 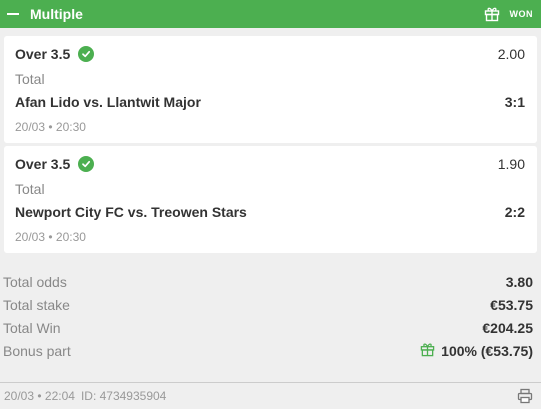 What do you see at coordinates (514, 212) in the screenshot?
I see `event-score: 2:2` at bounding box center [514, 212].